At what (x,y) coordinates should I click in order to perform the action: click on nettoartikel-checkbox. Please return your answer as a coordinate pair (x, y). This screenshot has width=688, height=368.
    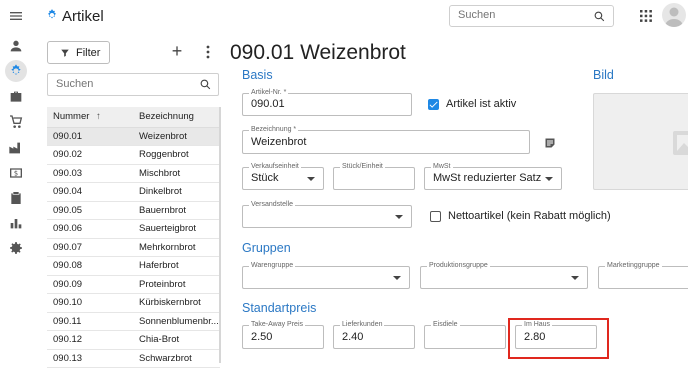
    Looking at the image, I should click on (435, 216).